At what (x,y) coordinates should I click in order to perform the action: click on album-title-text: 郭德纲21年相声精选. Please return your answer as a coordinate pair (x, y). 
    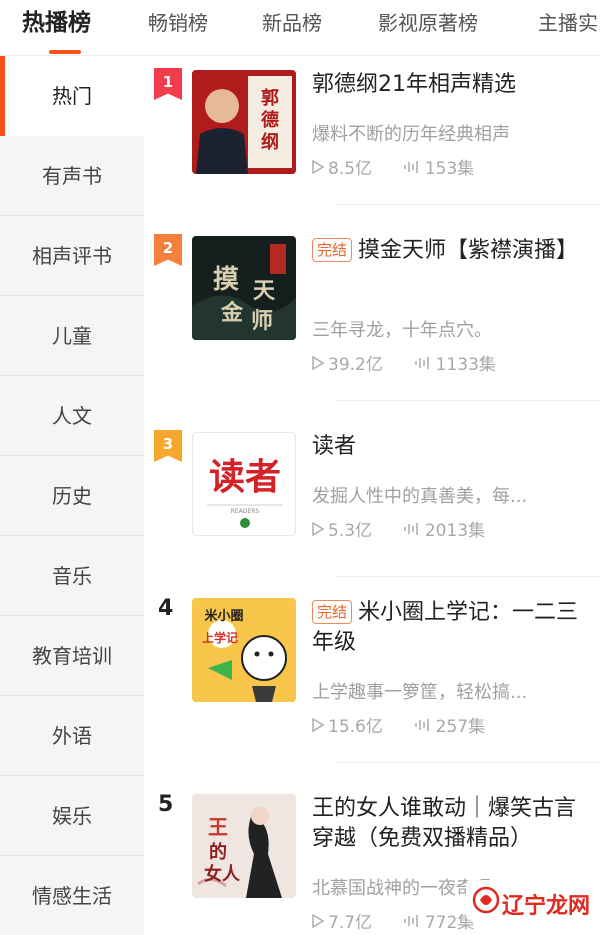
    Looking at the image, I should click on (414, 84).